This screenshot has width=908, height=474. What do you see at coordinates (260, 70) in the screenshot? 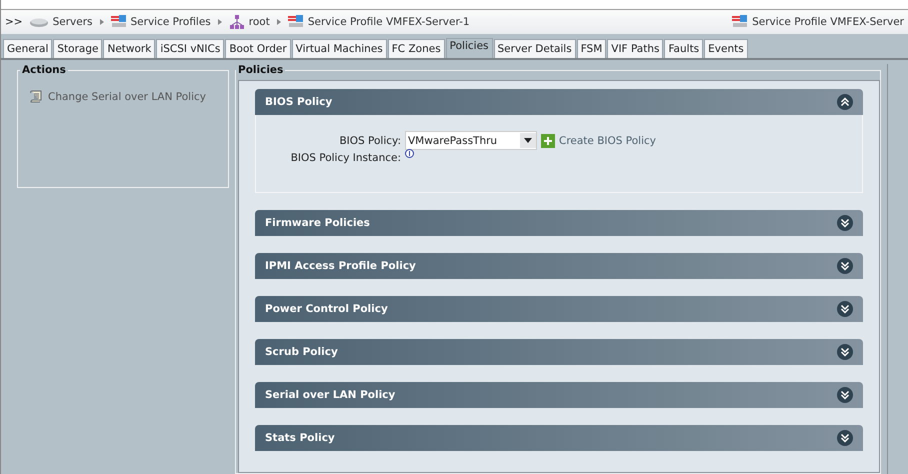
I see `policies-title: Policies` at bounding box center [260, 70].